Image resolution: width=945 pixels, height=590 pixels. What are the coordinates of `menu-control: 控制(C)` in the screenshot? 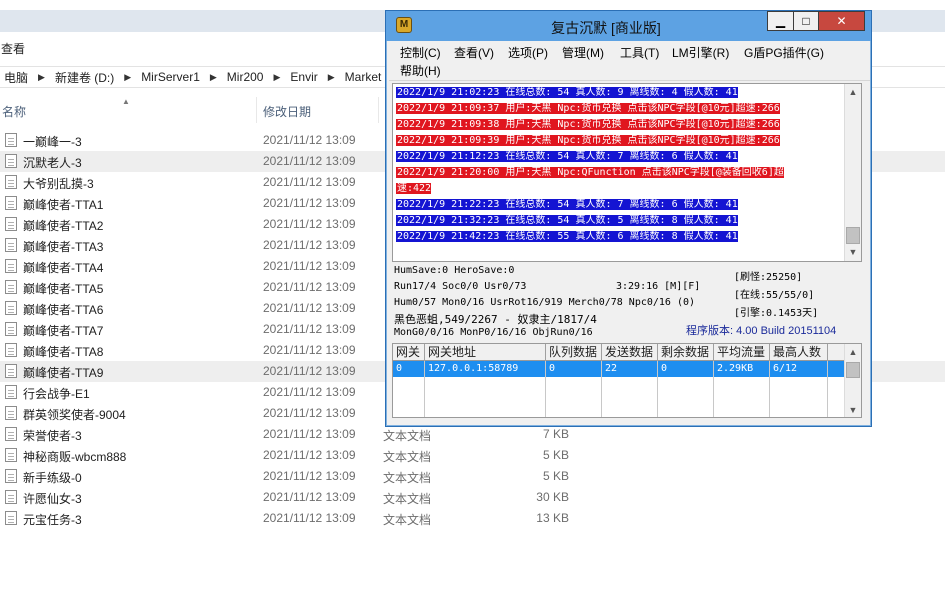 It's located at (420, 52).